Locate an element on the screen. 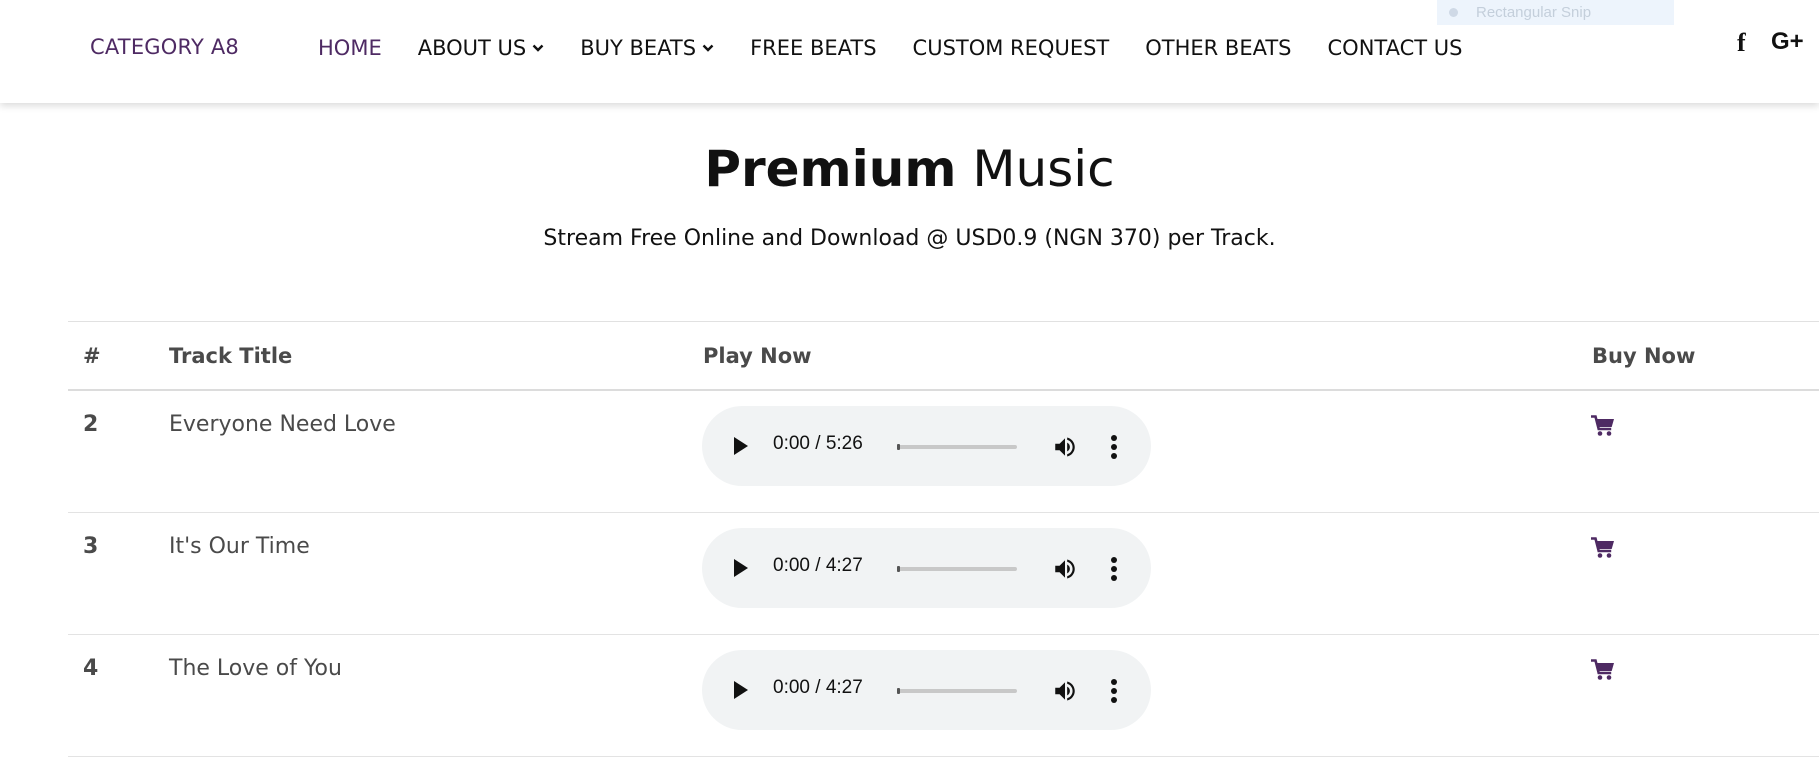  nav-custom-request: CUSTOM REQUEST is located at coordinates (1011, 48).